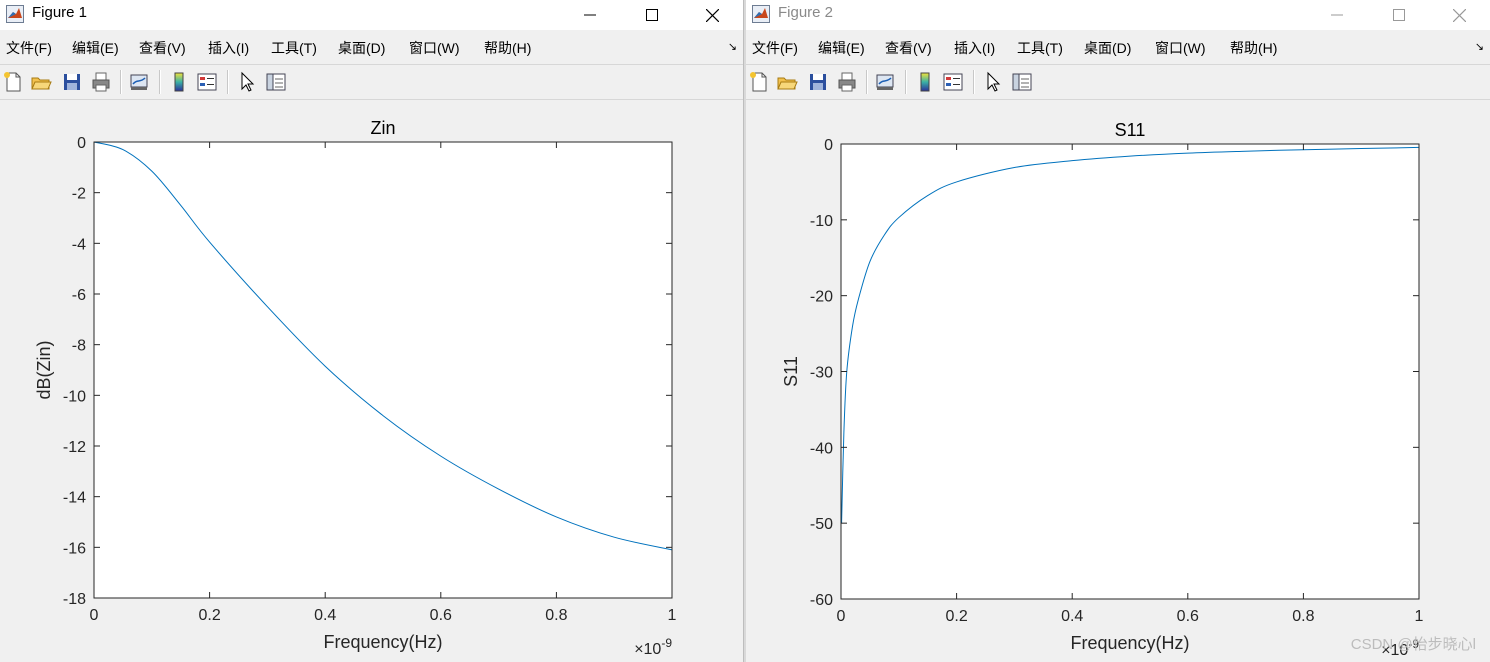 The height and width of the screenshot is (662, 1490). Describe the element at coordinates (60, 12) in the screenshot. I see `window-title: Figure 1` at that location.